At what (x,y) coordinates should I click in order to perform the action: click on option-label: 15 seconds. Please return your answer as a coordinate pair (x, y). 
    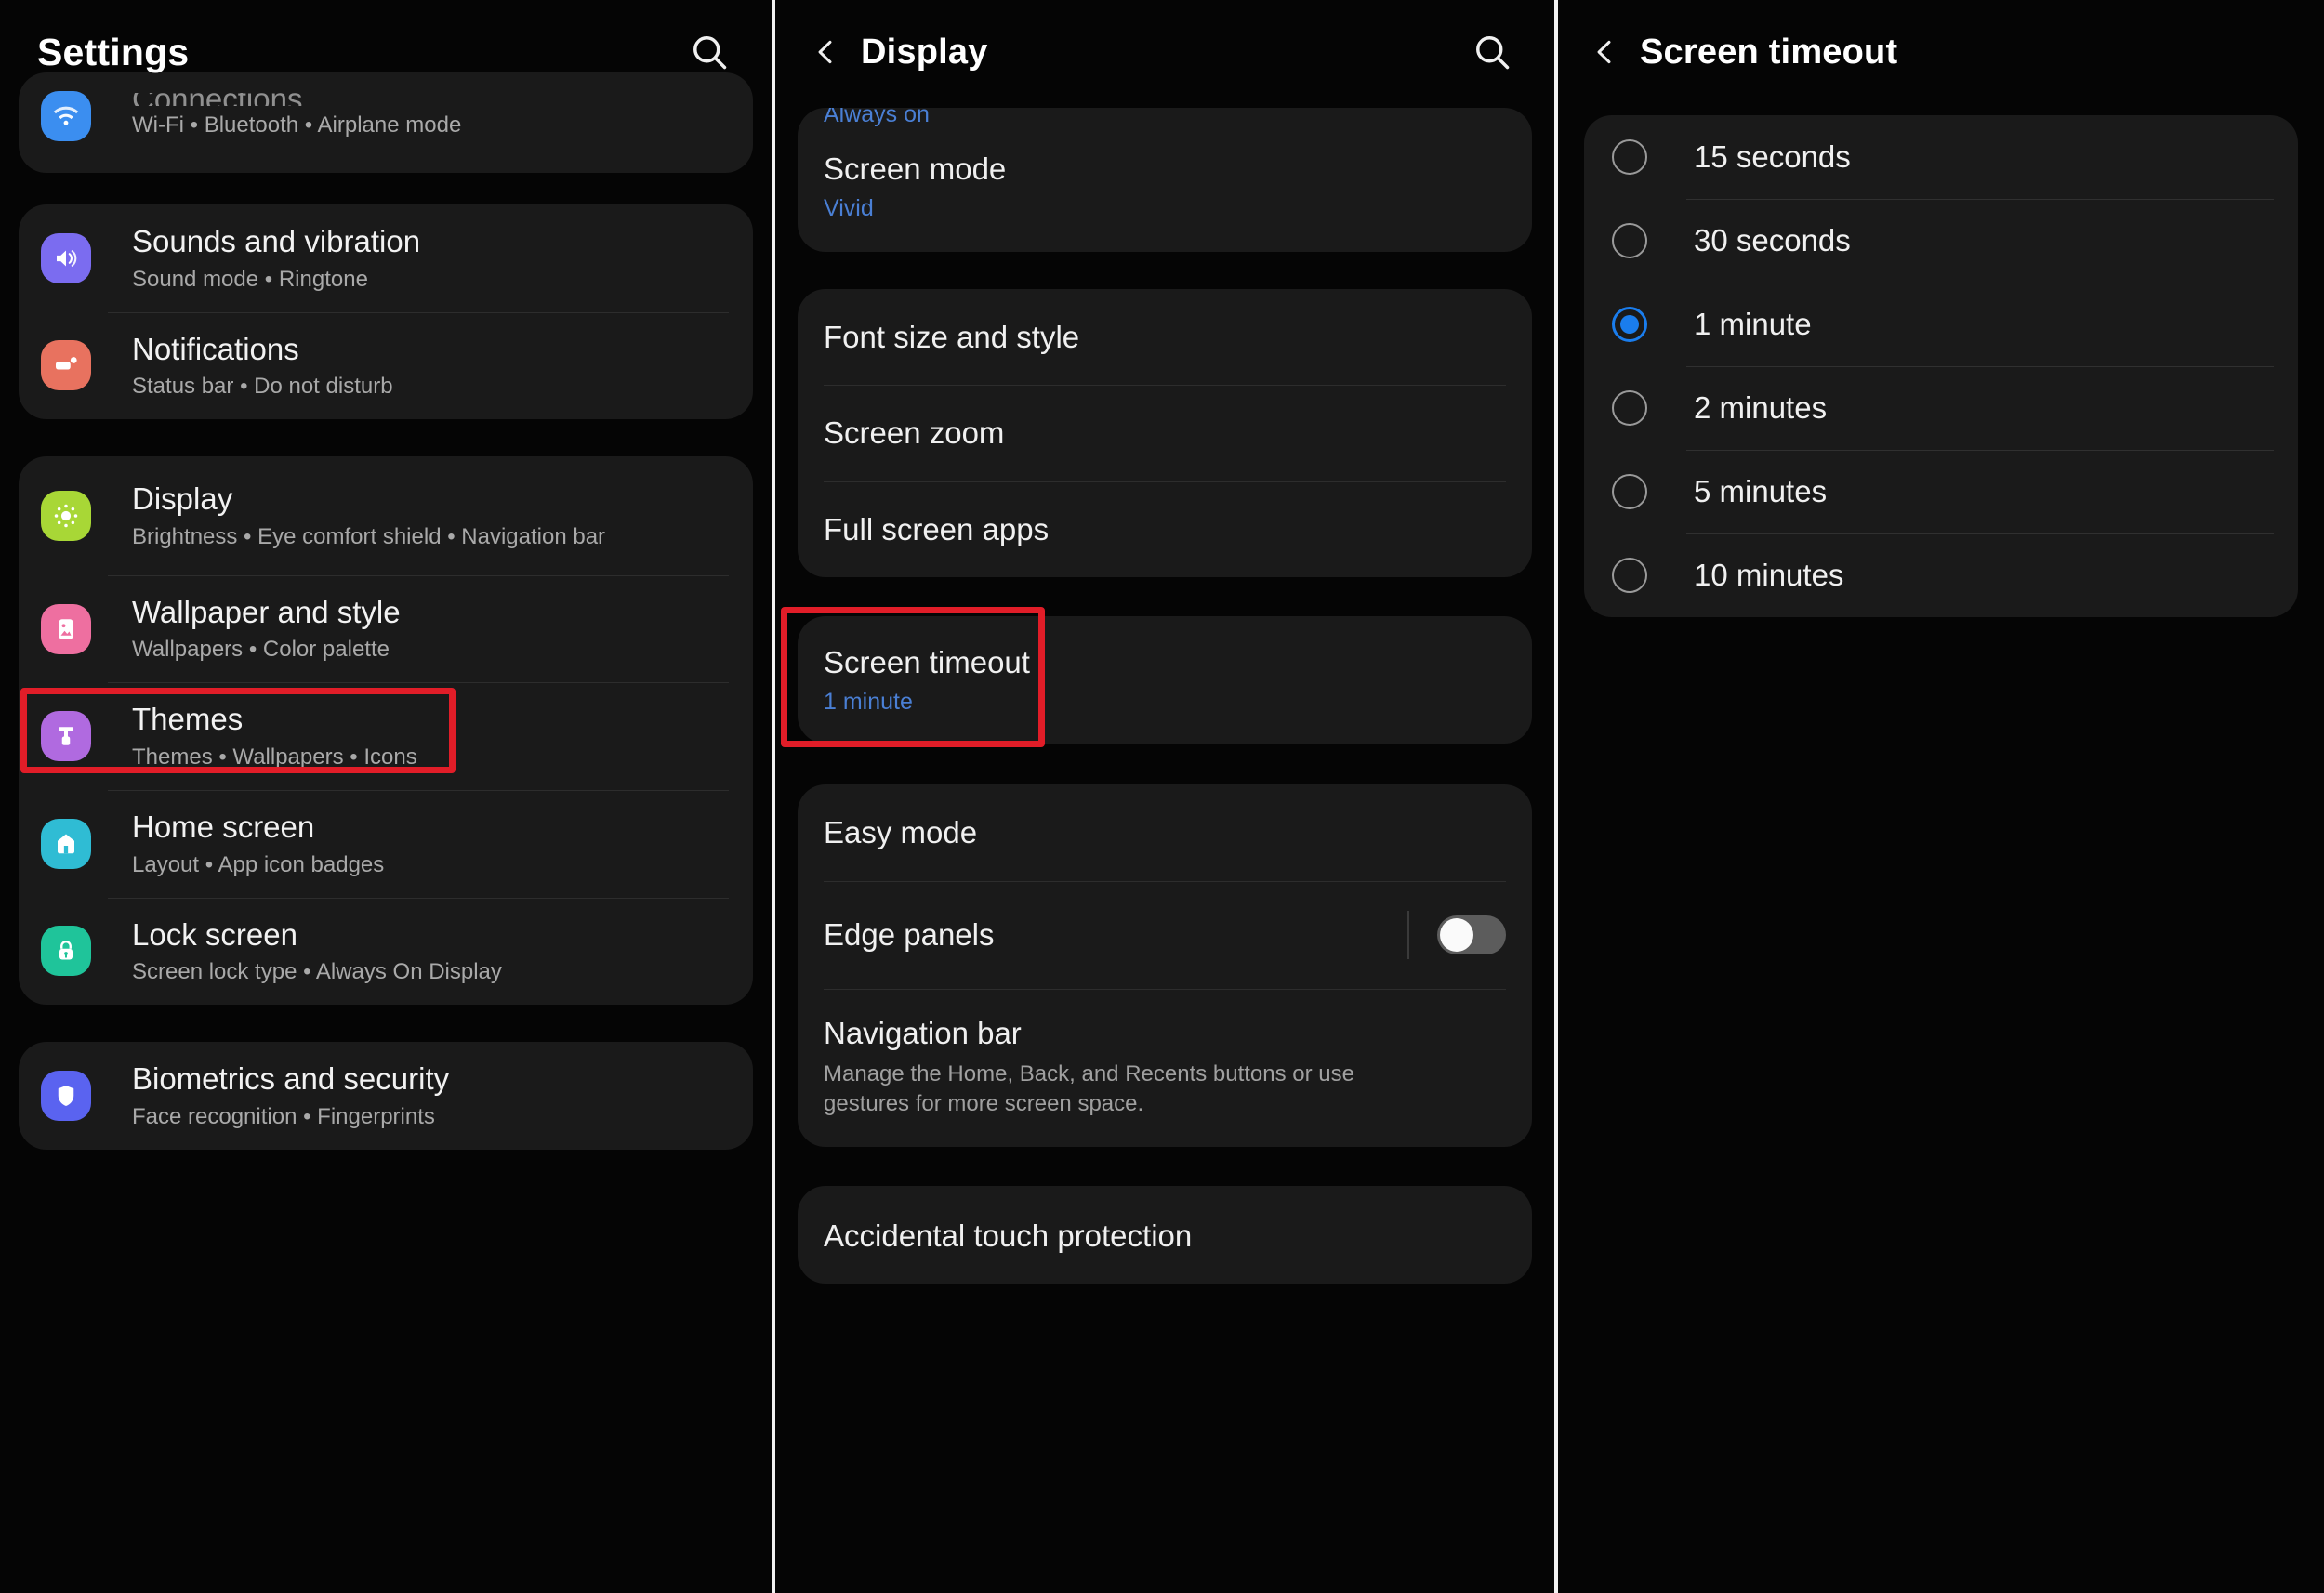
    Looking at the image, I should click on (1772, 156).